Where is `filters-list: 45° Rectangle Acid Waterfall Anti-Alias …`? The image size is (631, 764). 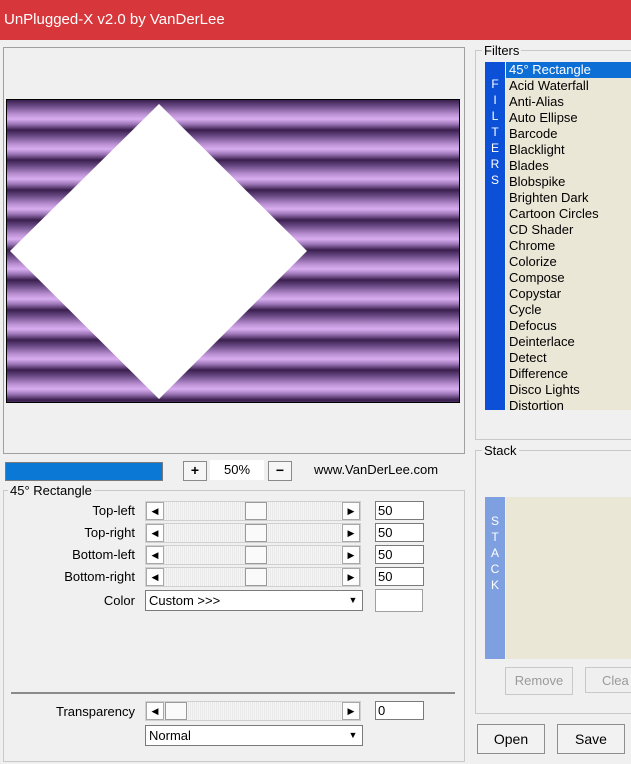
filters-list: 45° Rectangle Acid Waterfall Anti-Alias … is located at coordinates (568, 236).